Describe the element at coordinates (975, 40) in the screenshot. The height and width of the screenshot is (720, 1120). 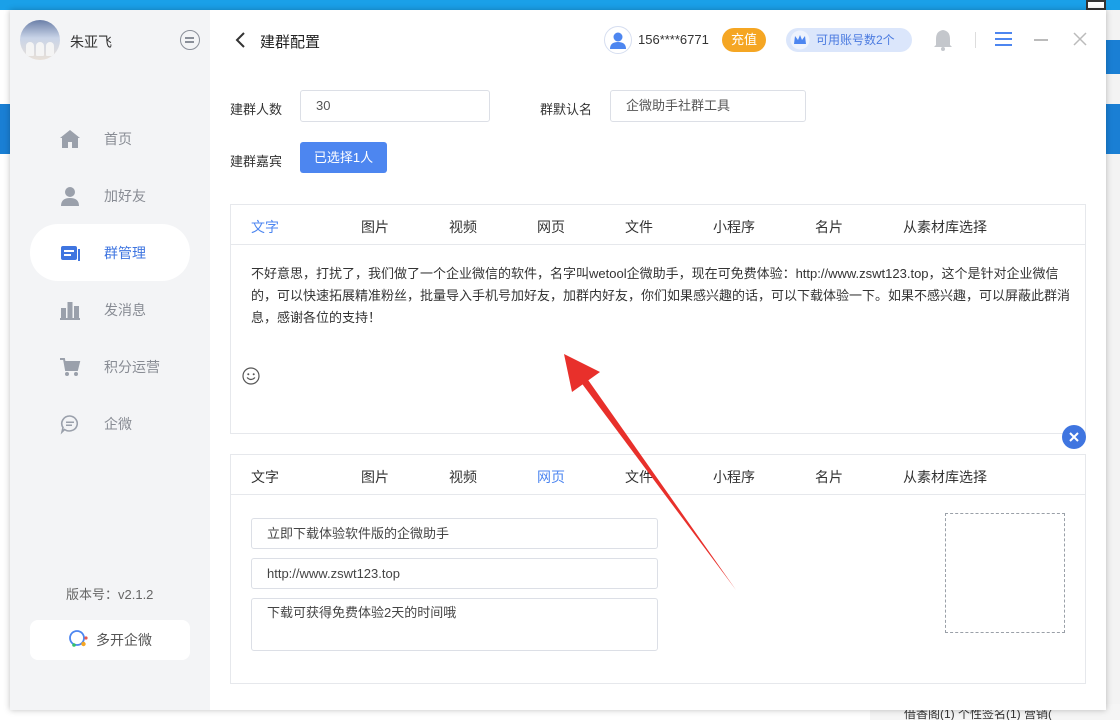
I see `header-divider` at that location.